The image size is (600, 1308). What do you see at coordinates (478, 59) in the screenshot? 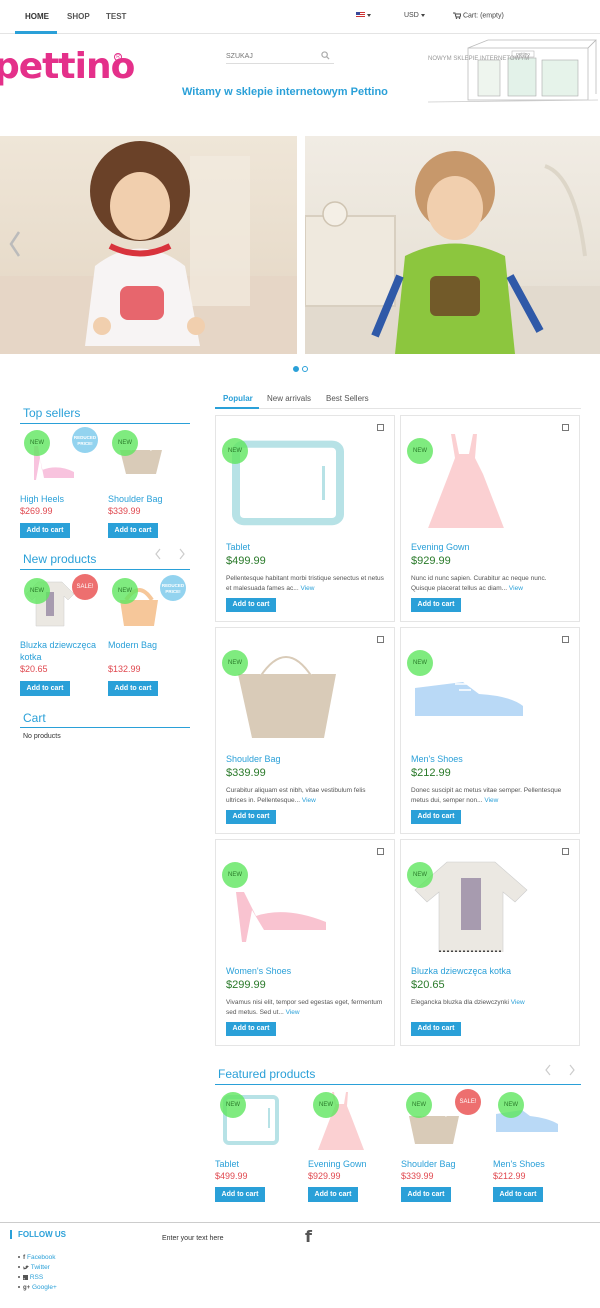
I see `store-caption: NOWYM SKLEPIE INTERNETOWYM` at bounding box center [478, 59].